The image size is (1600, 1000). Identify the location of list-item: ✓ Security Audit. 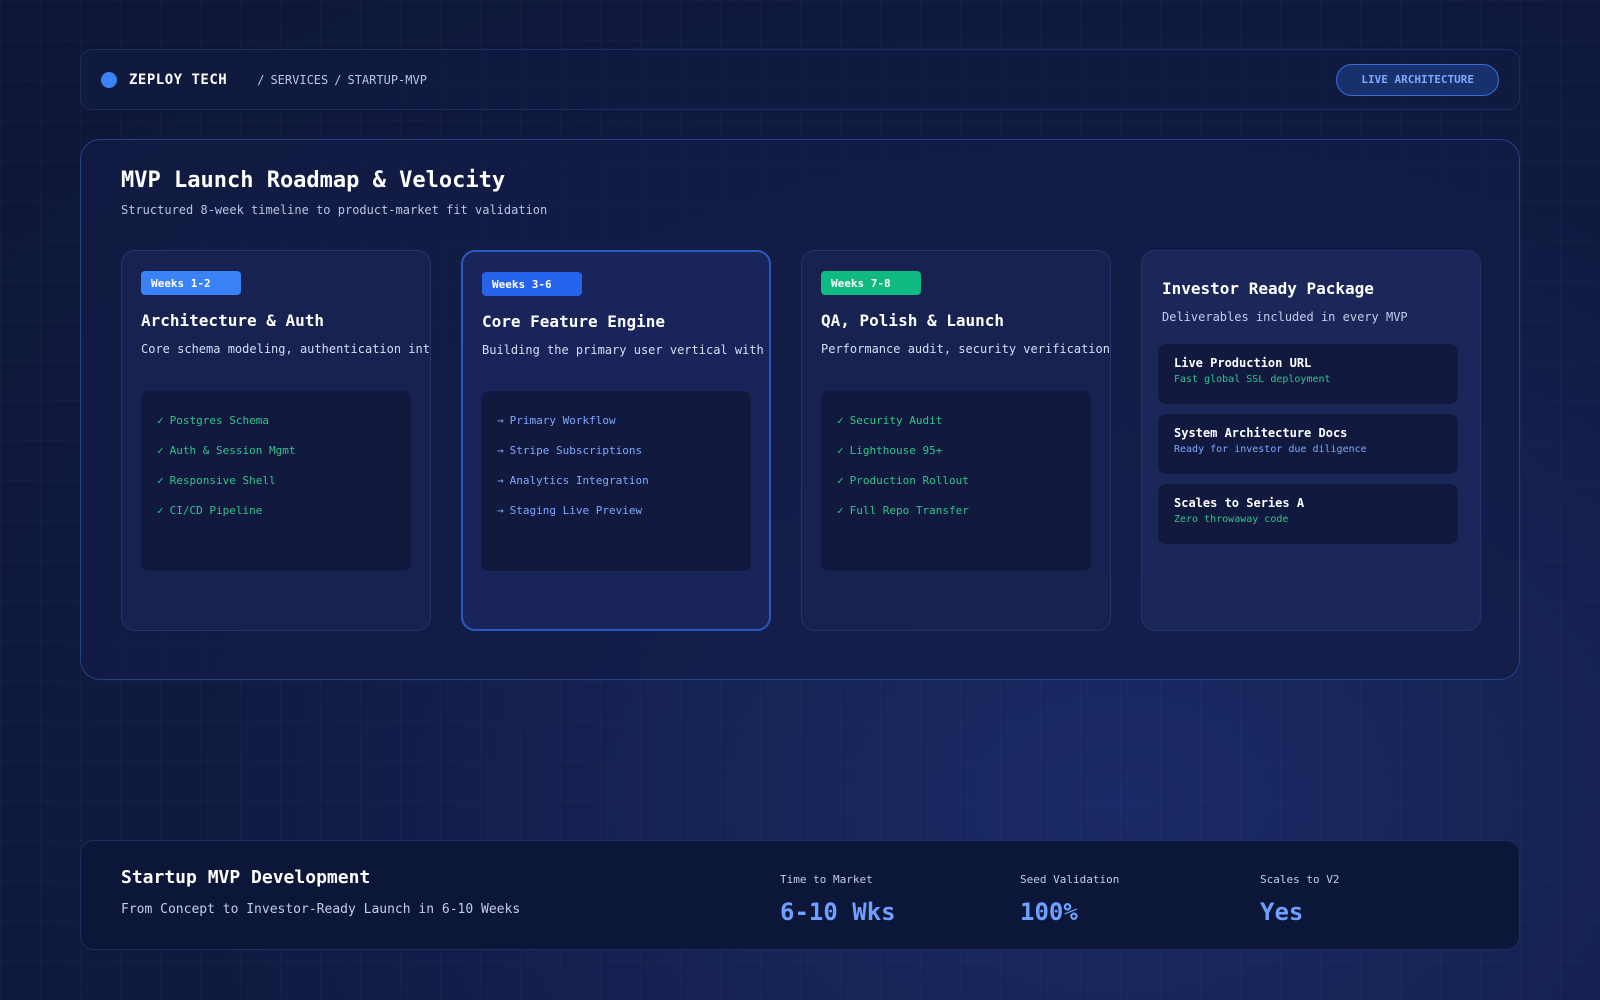
(890, 420).